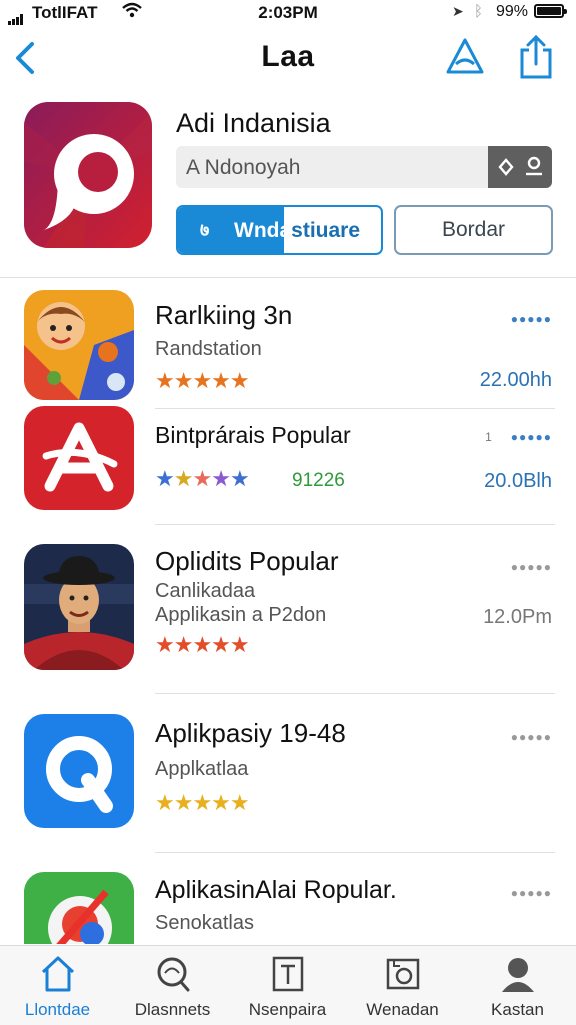 Image resolution: width=576 pixels, height=1025 pixels. What do you see at coordinates (288, 974) in the screenshot?
I see `edit-icon` at bounding box center [288, 974].